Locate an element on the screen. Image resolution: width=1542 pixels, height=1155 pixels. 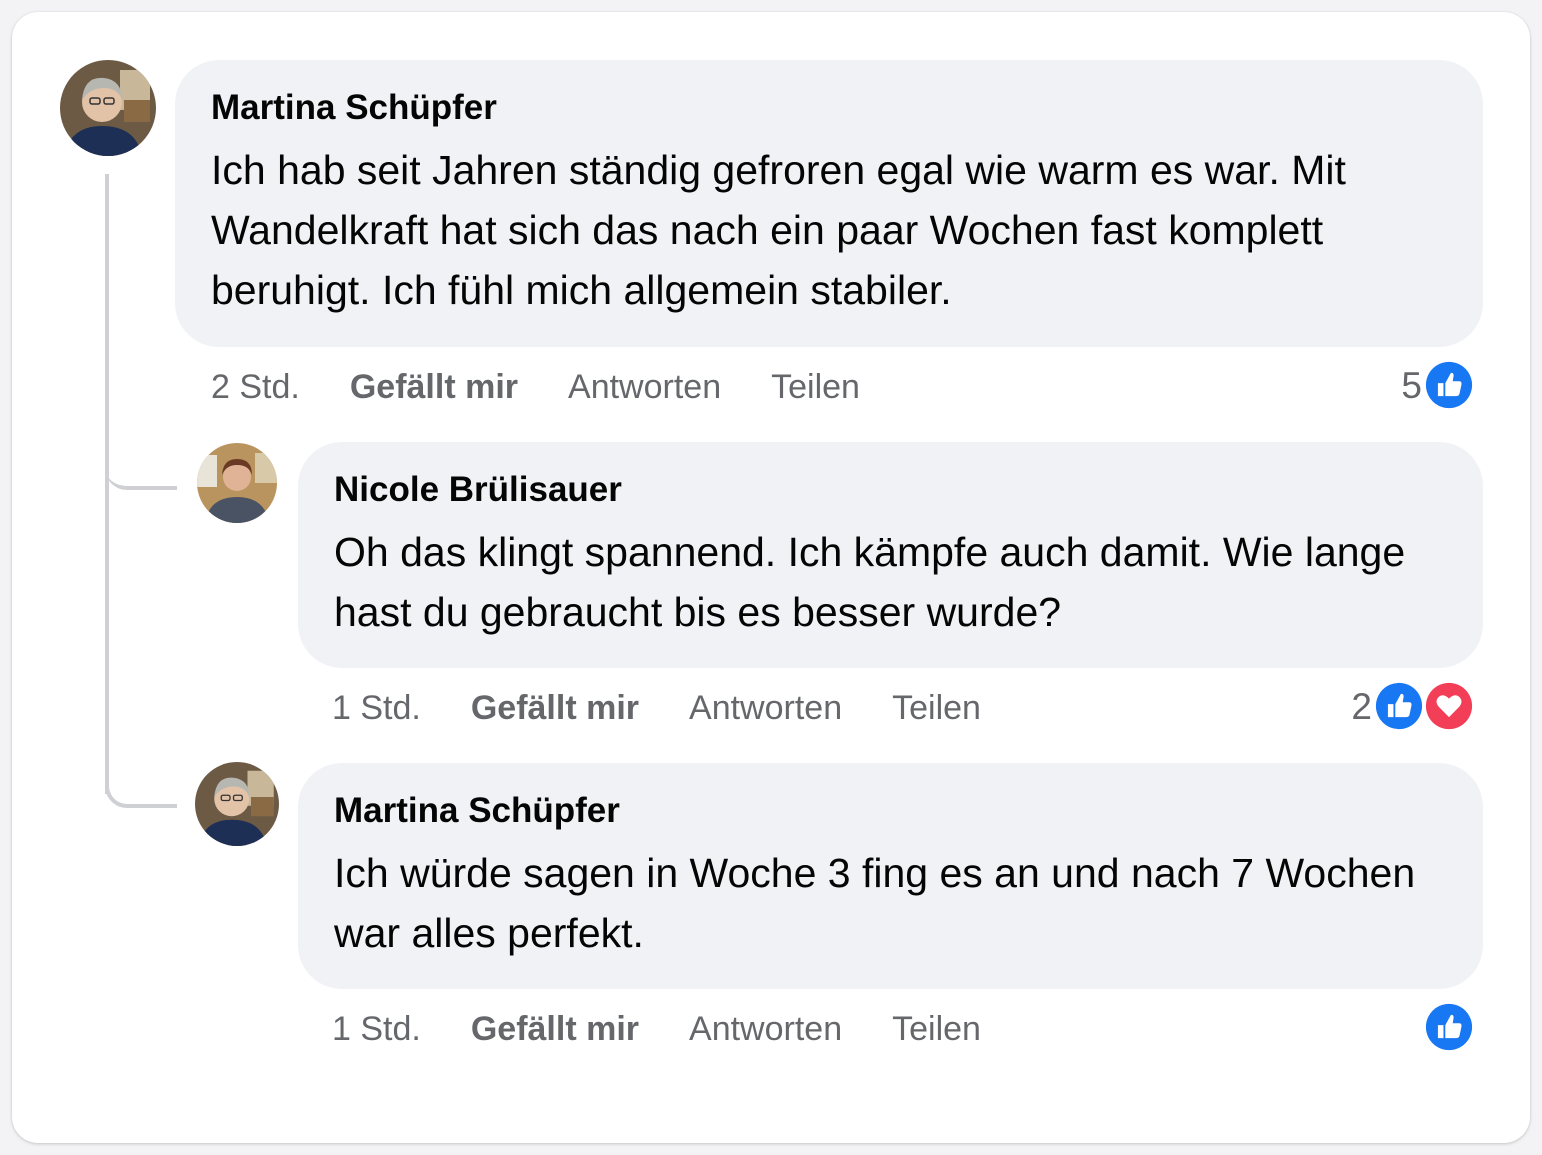
comment-author: Nicole Brülisauer is located at coordinates (478, 490).